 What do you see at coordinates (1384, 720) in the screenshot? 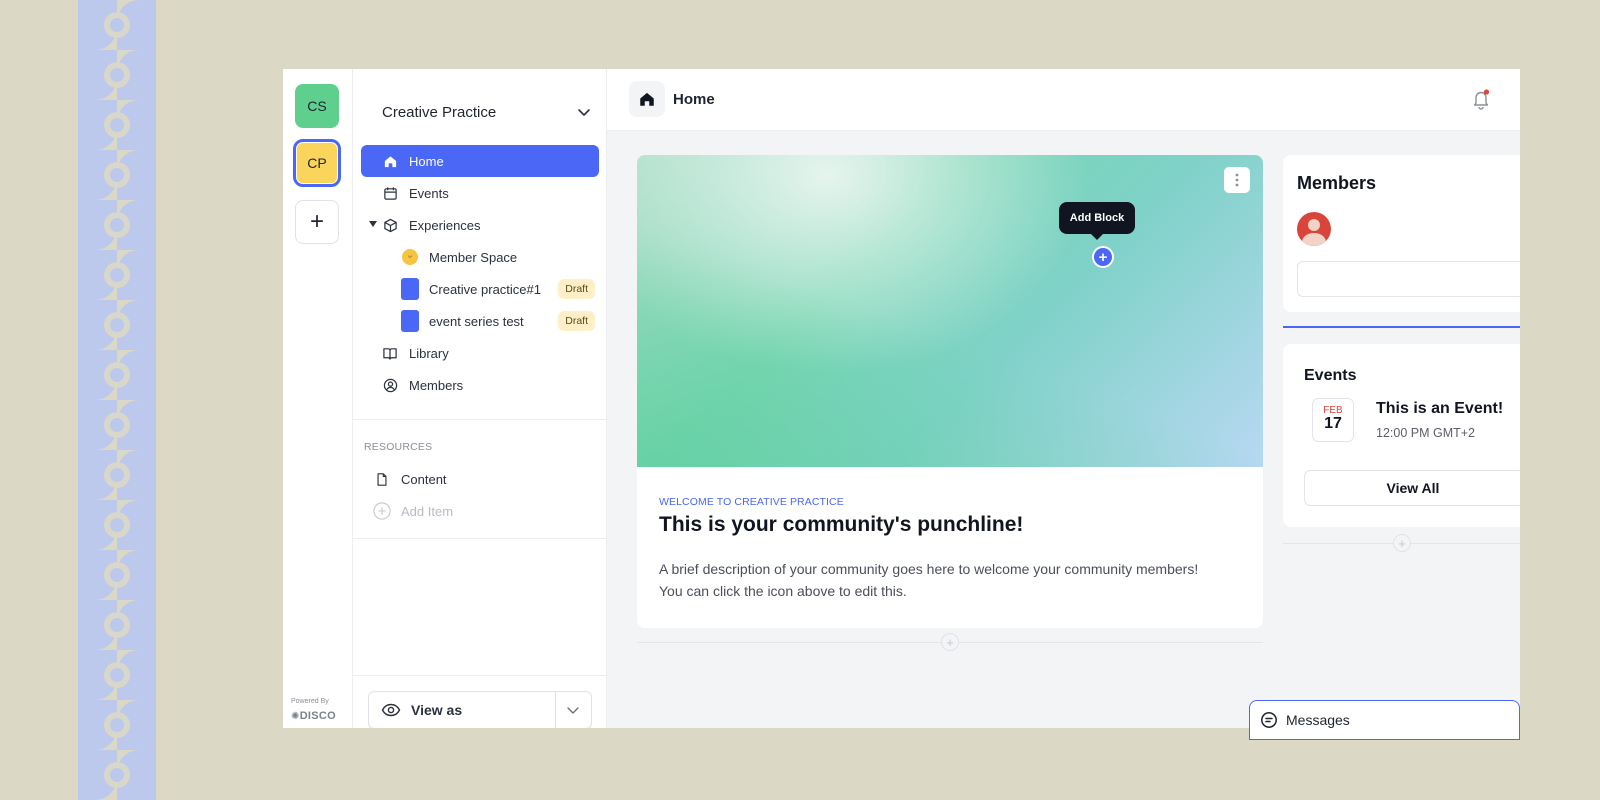
I see `messages-panel-tab: Messages` at bounding box center [1384, 720].